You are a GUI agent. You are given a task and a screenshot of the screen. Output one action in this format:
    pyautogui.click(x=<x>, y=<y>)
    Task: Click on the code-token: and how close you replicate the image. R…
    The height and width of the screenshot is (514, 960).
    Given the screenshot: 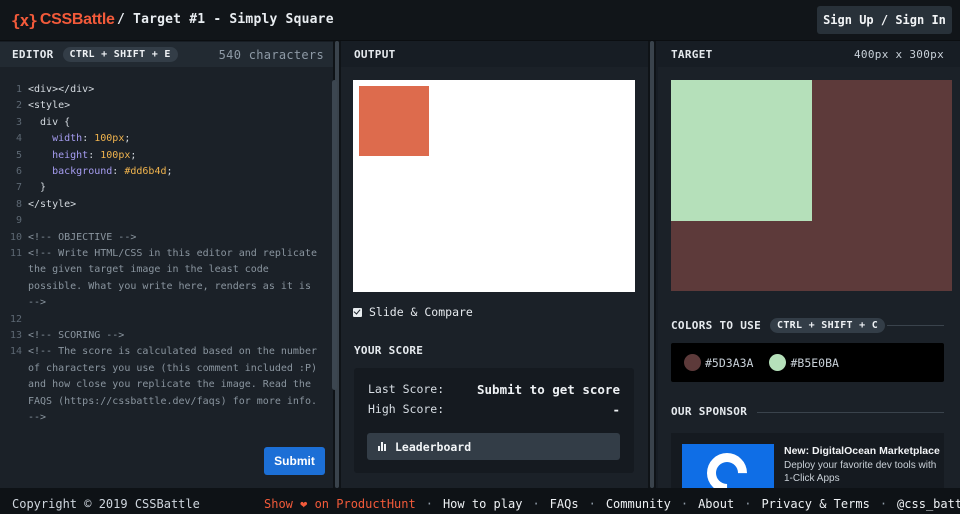 What is the action you would take?
    pyautogui.click(x=169, y=385)
    